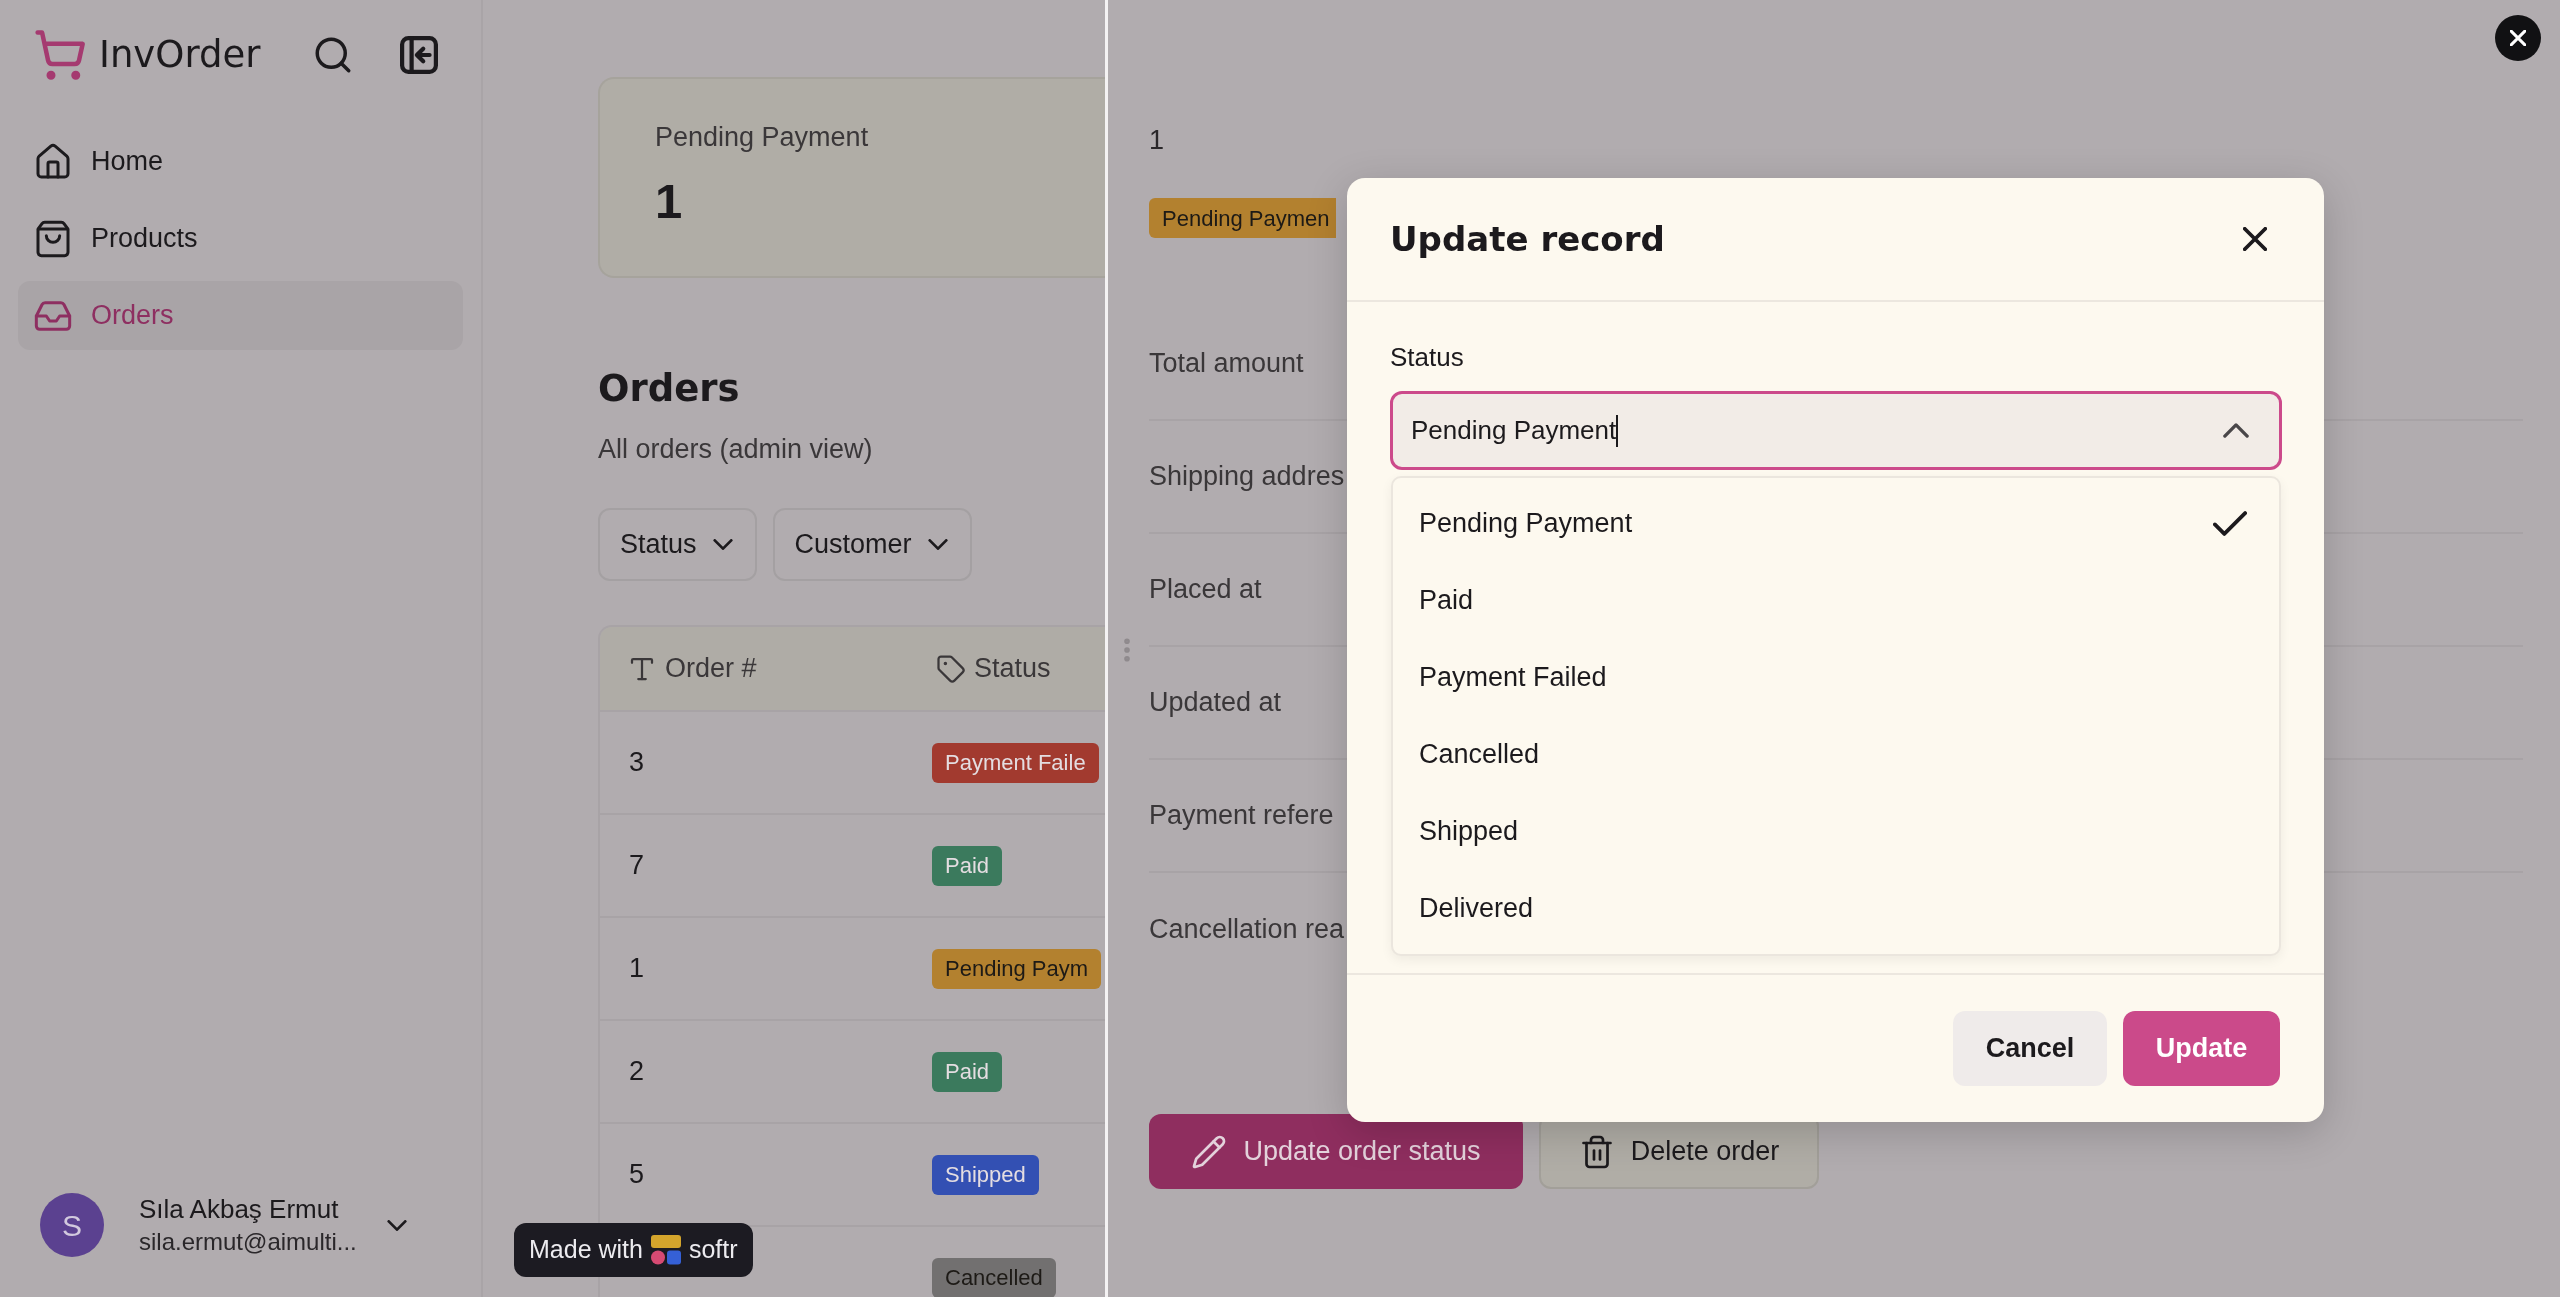 The image size is (2560, 1297). Describe the element at coordinates (2236, 430) in the screenshot. I see `chevron-up-icon` at that location.